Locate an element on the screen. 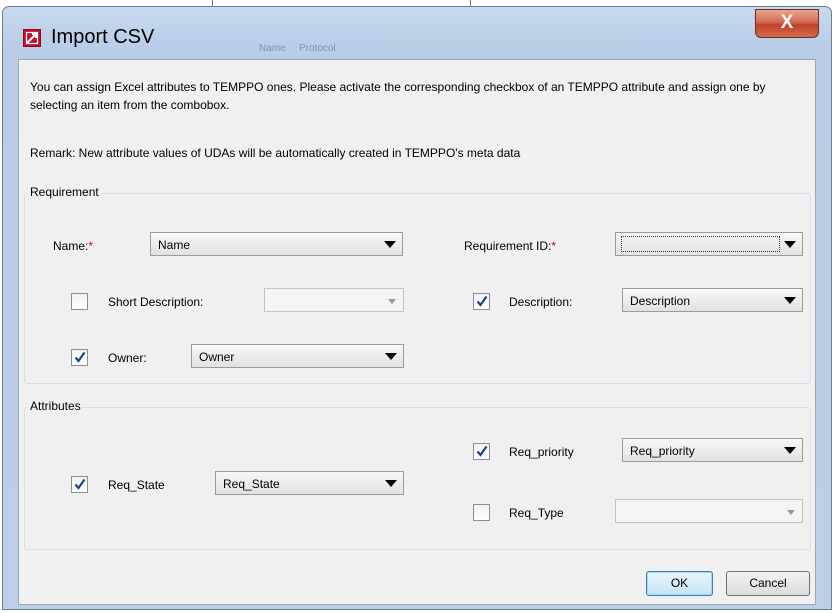  requirement-id-combobox is located at coordinates (709, 244).